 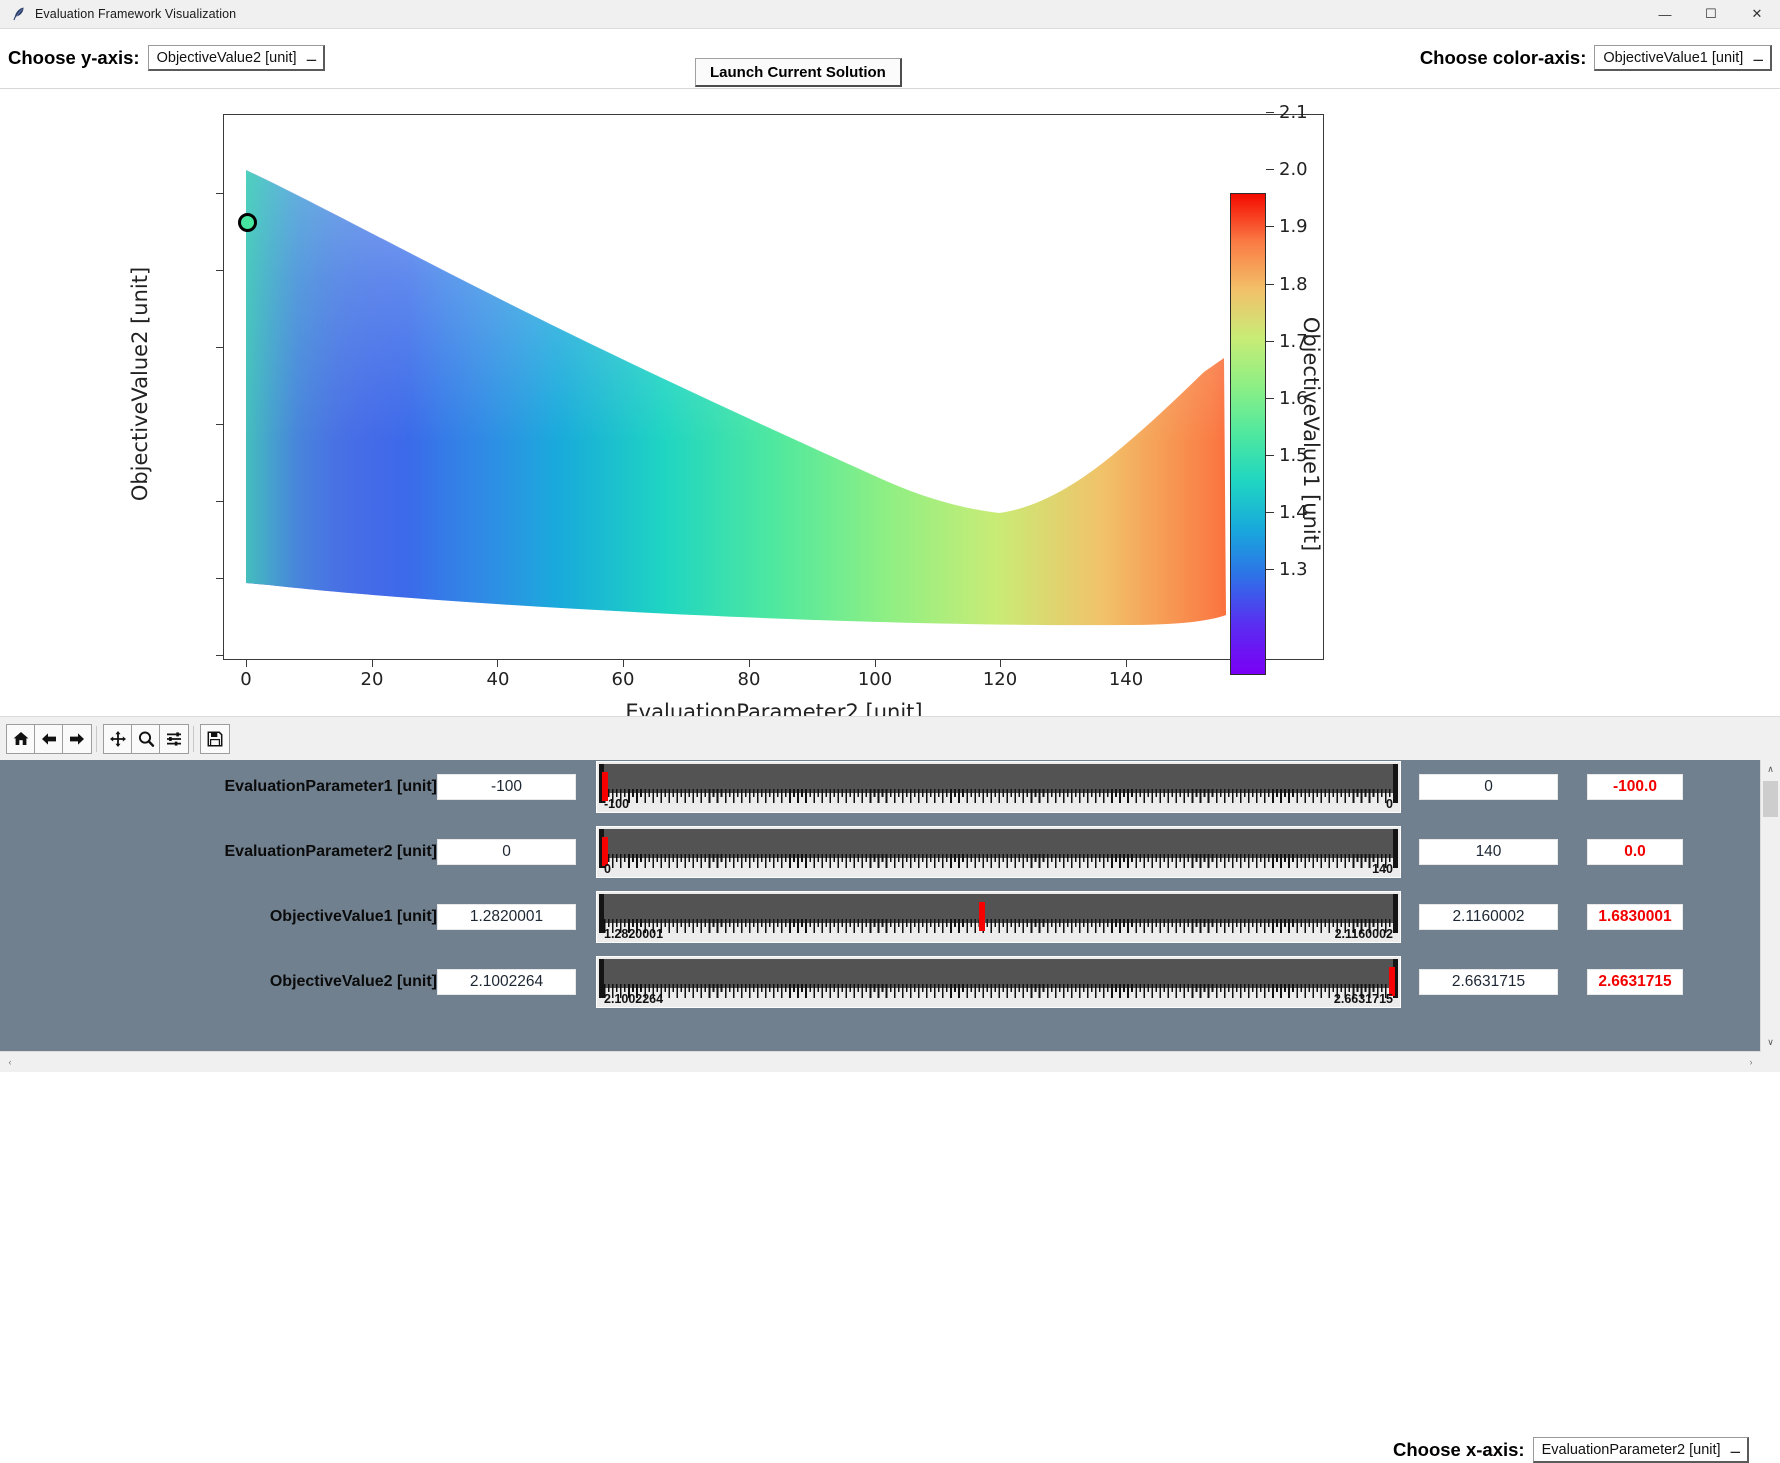 What do you see at coordinates (174, 739) in the screenshot?
I see `configure-subplots-button` at bounding box center [174, 739].